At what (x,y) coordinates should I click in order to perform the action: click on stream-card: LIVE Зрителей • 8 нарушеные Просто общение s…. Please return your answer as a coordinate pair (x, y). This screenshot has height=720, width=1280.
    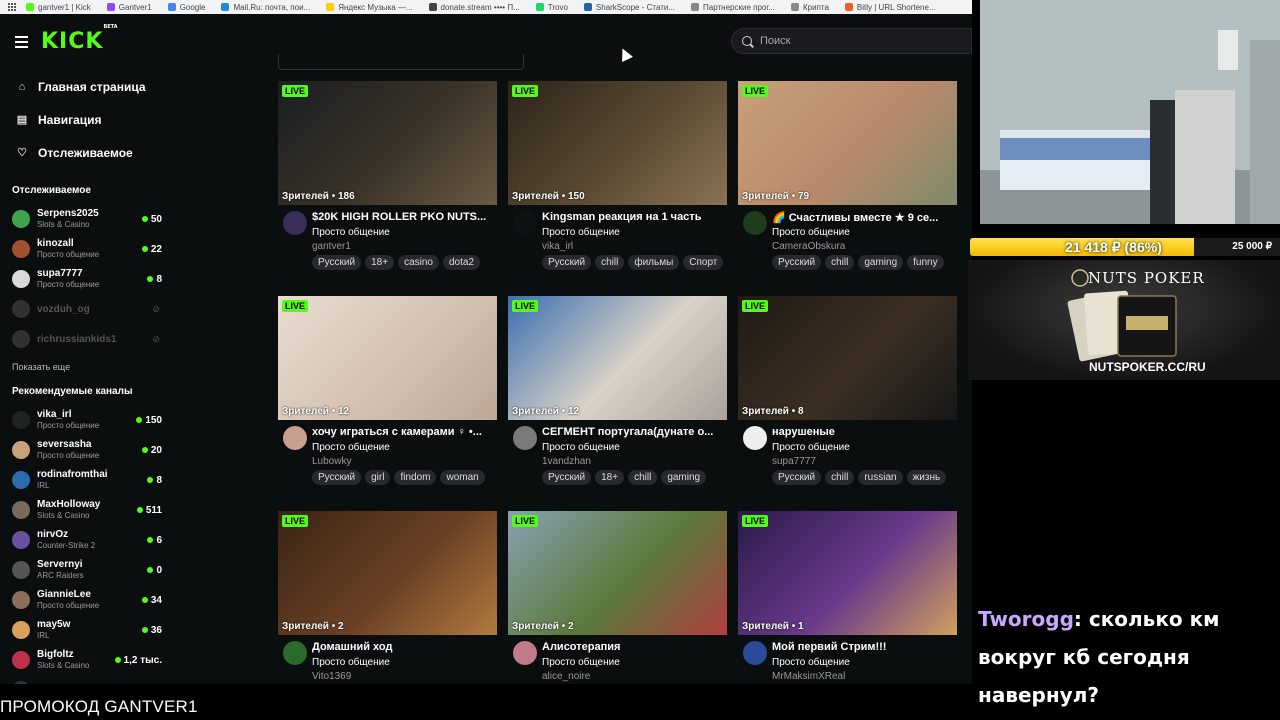
    Looking at the image, I should click on (847, 394).